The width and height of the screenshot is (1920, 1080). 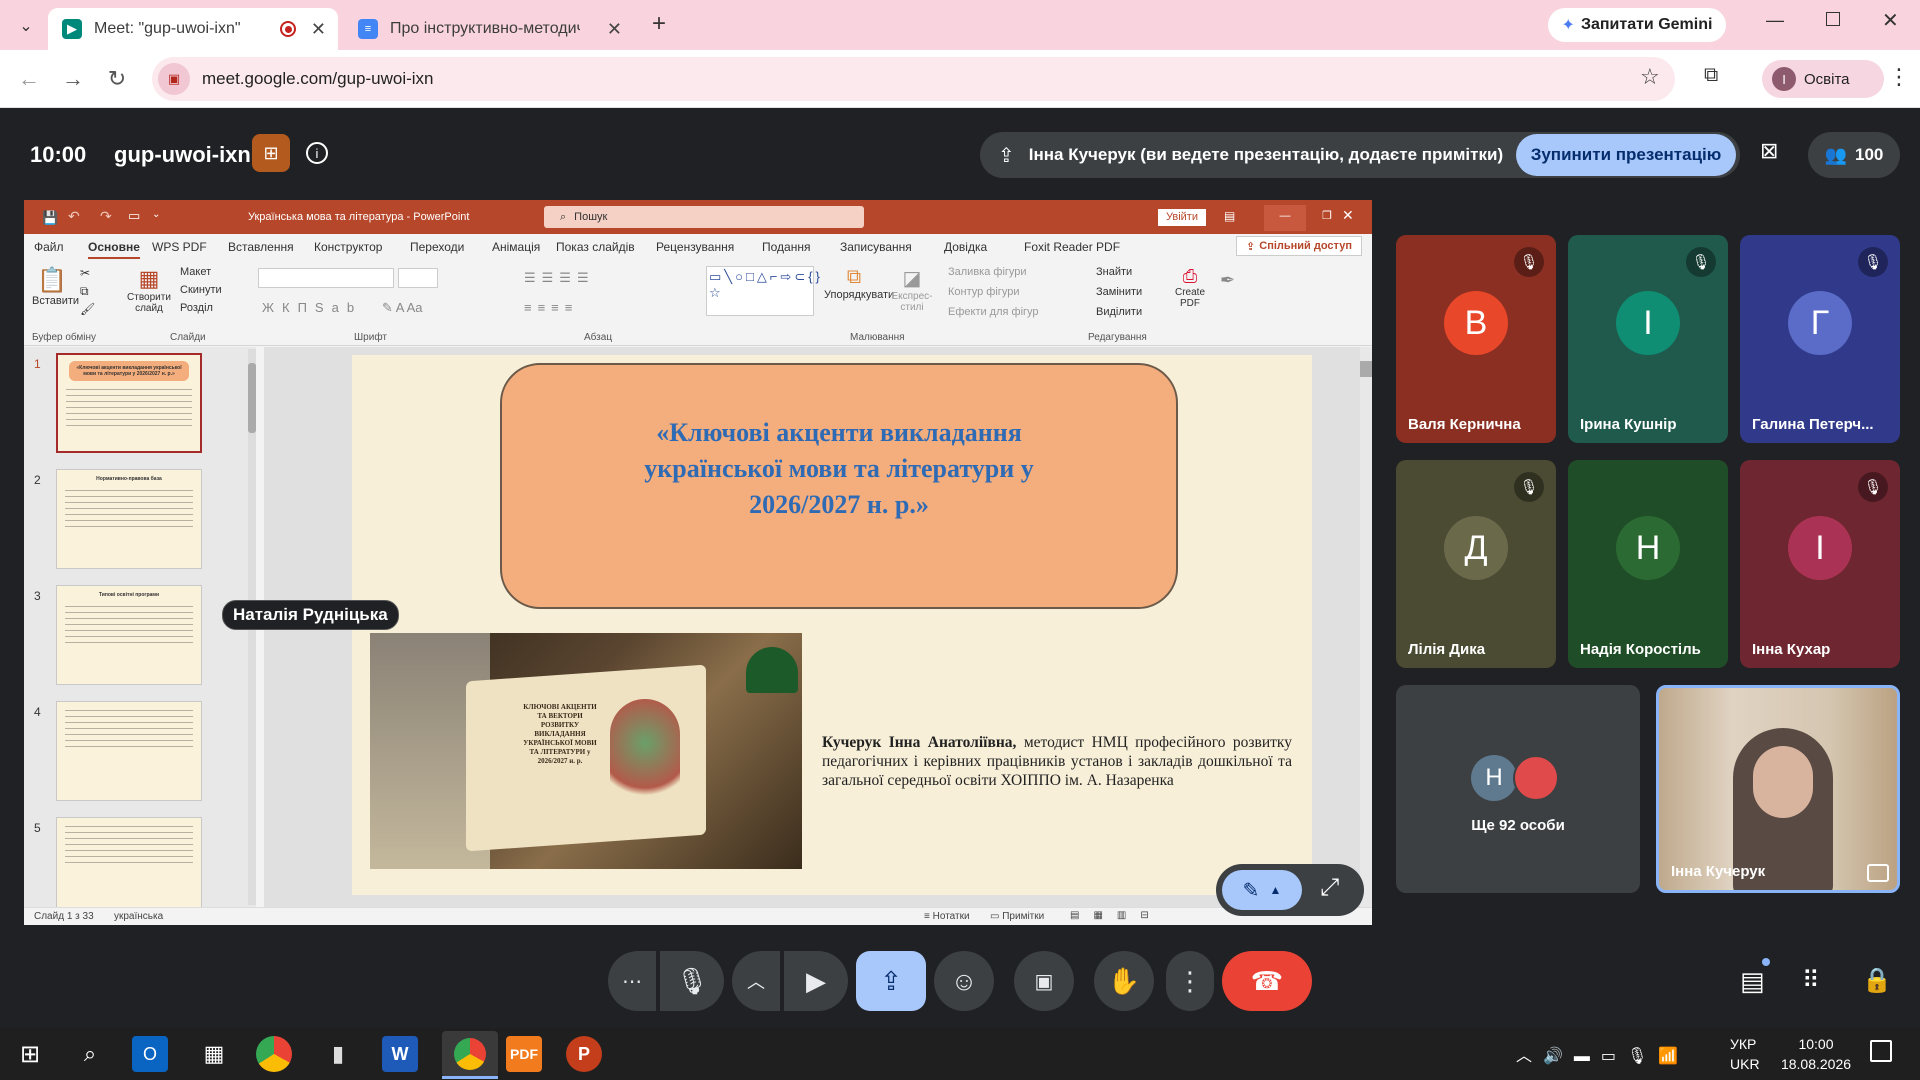 I want to click on ribbon-tab: Показ слайдів, so click(x=595, y=247).